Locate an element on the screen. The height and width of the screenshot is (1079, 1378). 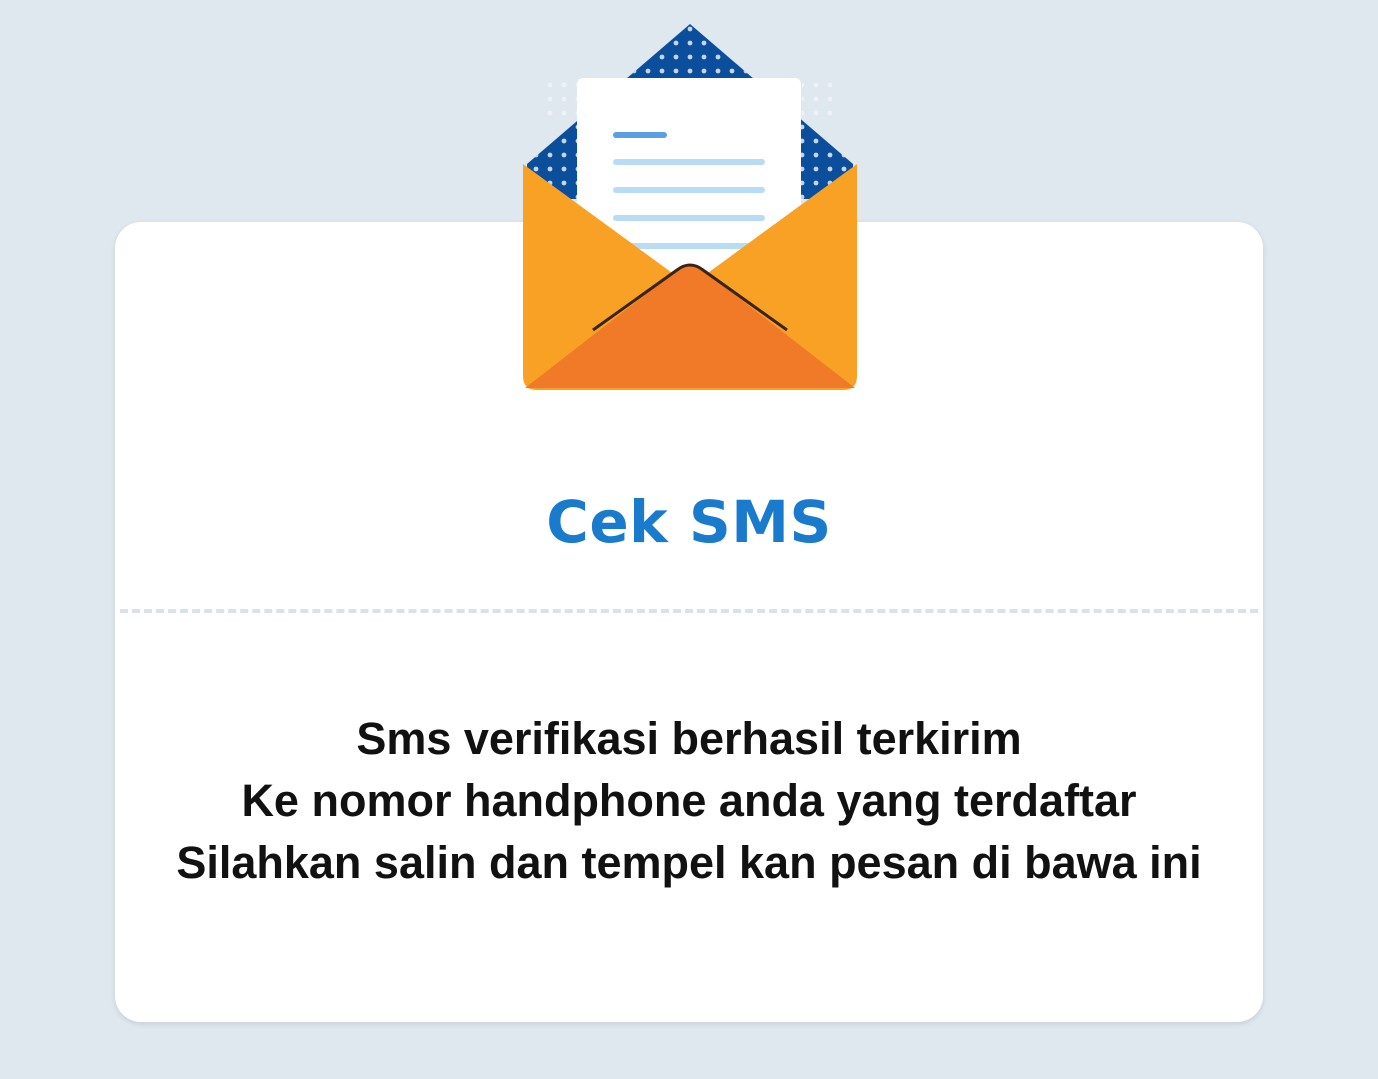
page-title: Cek SMS is located at coordinates (689, 522).